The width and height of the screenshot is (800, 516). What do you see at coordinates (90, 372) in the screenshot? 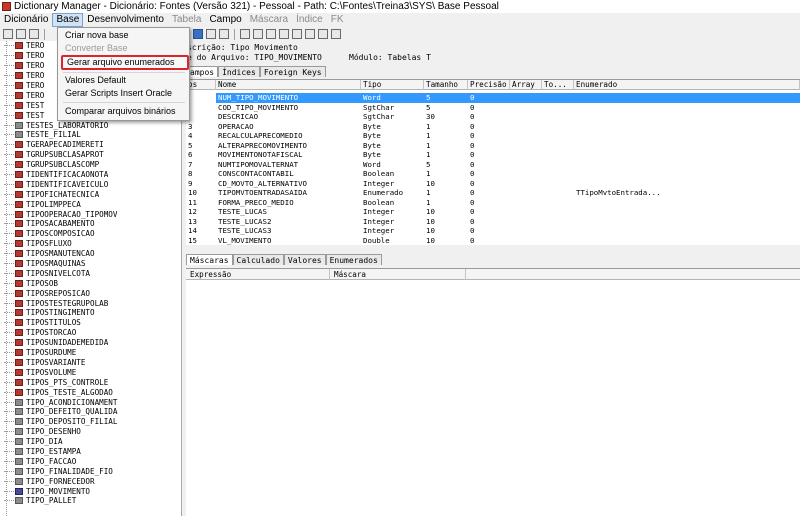
I see `tree-item: TIPOSVOLUME` at bounding box center [90, 372].